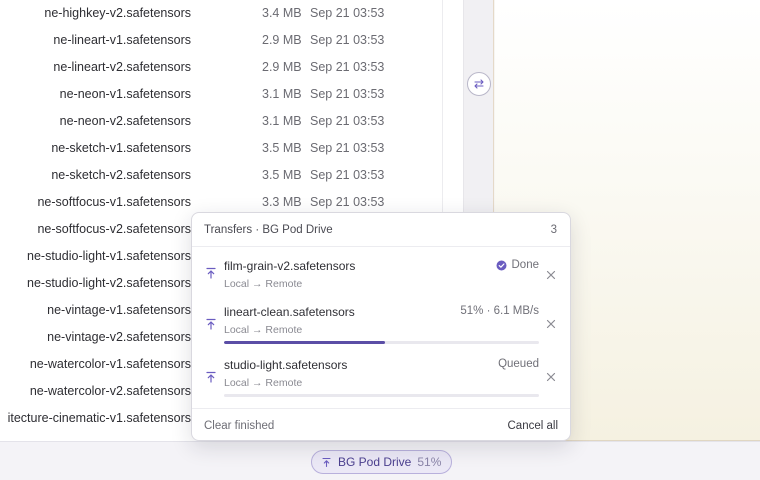 The image size is (760, 480). Describe the element at coordinates (381, 424) in the screenshot. I see `popover-footer: Clear finished Cancel all` at that location.